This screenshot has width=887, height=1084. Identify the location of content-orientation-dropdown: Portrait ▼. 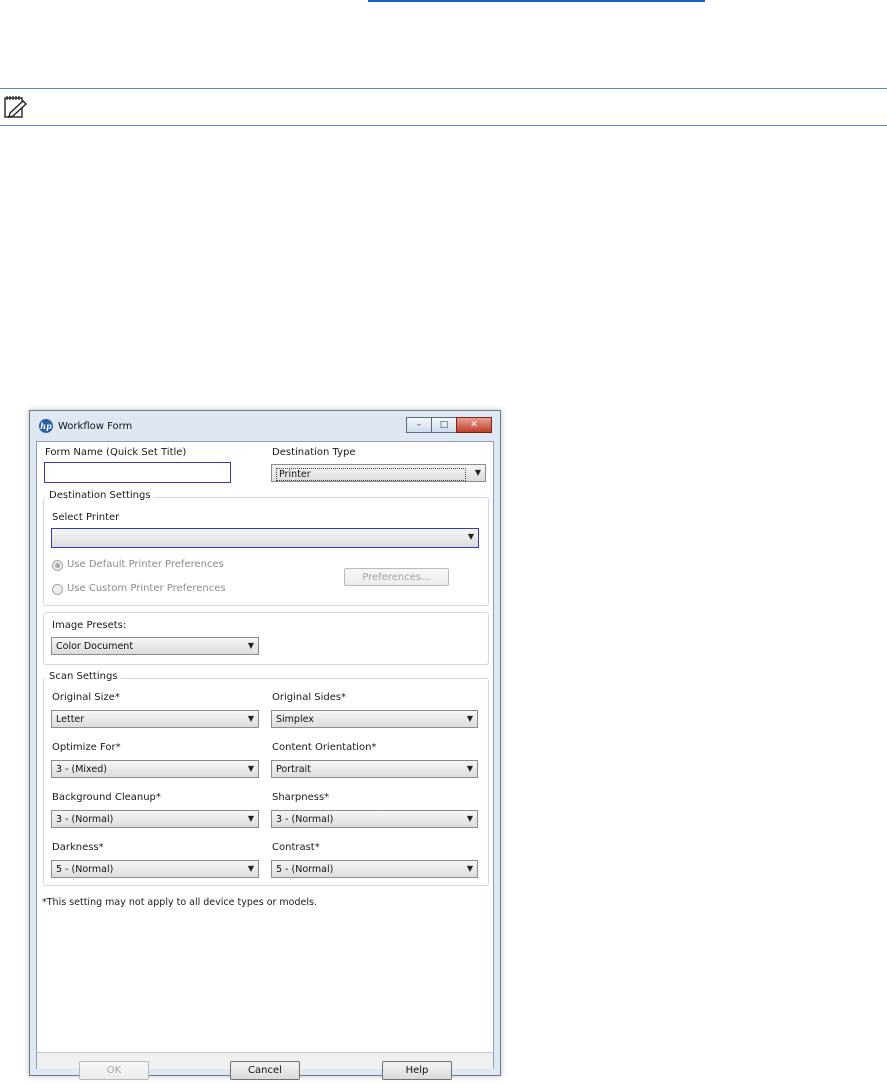
(374, 769).